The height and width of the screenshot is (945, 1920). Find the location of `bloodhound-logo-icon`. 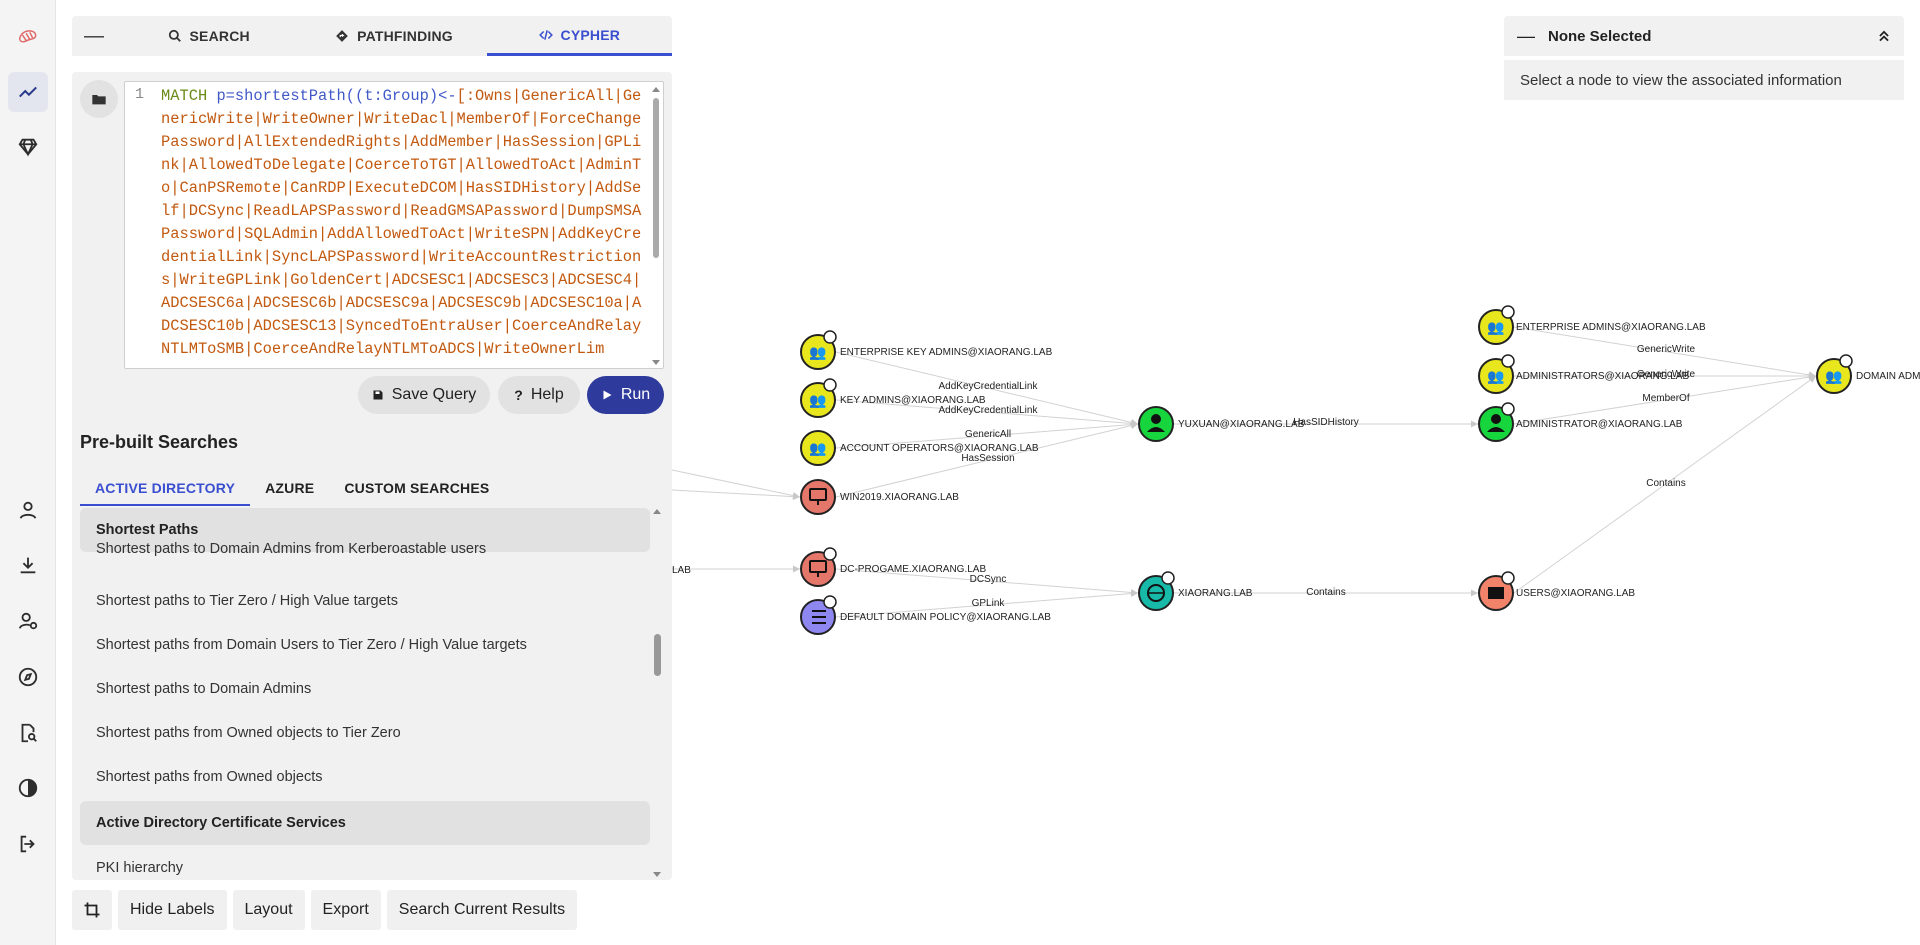

bloodhound-logo-icon is located at coordinates (28, 36).